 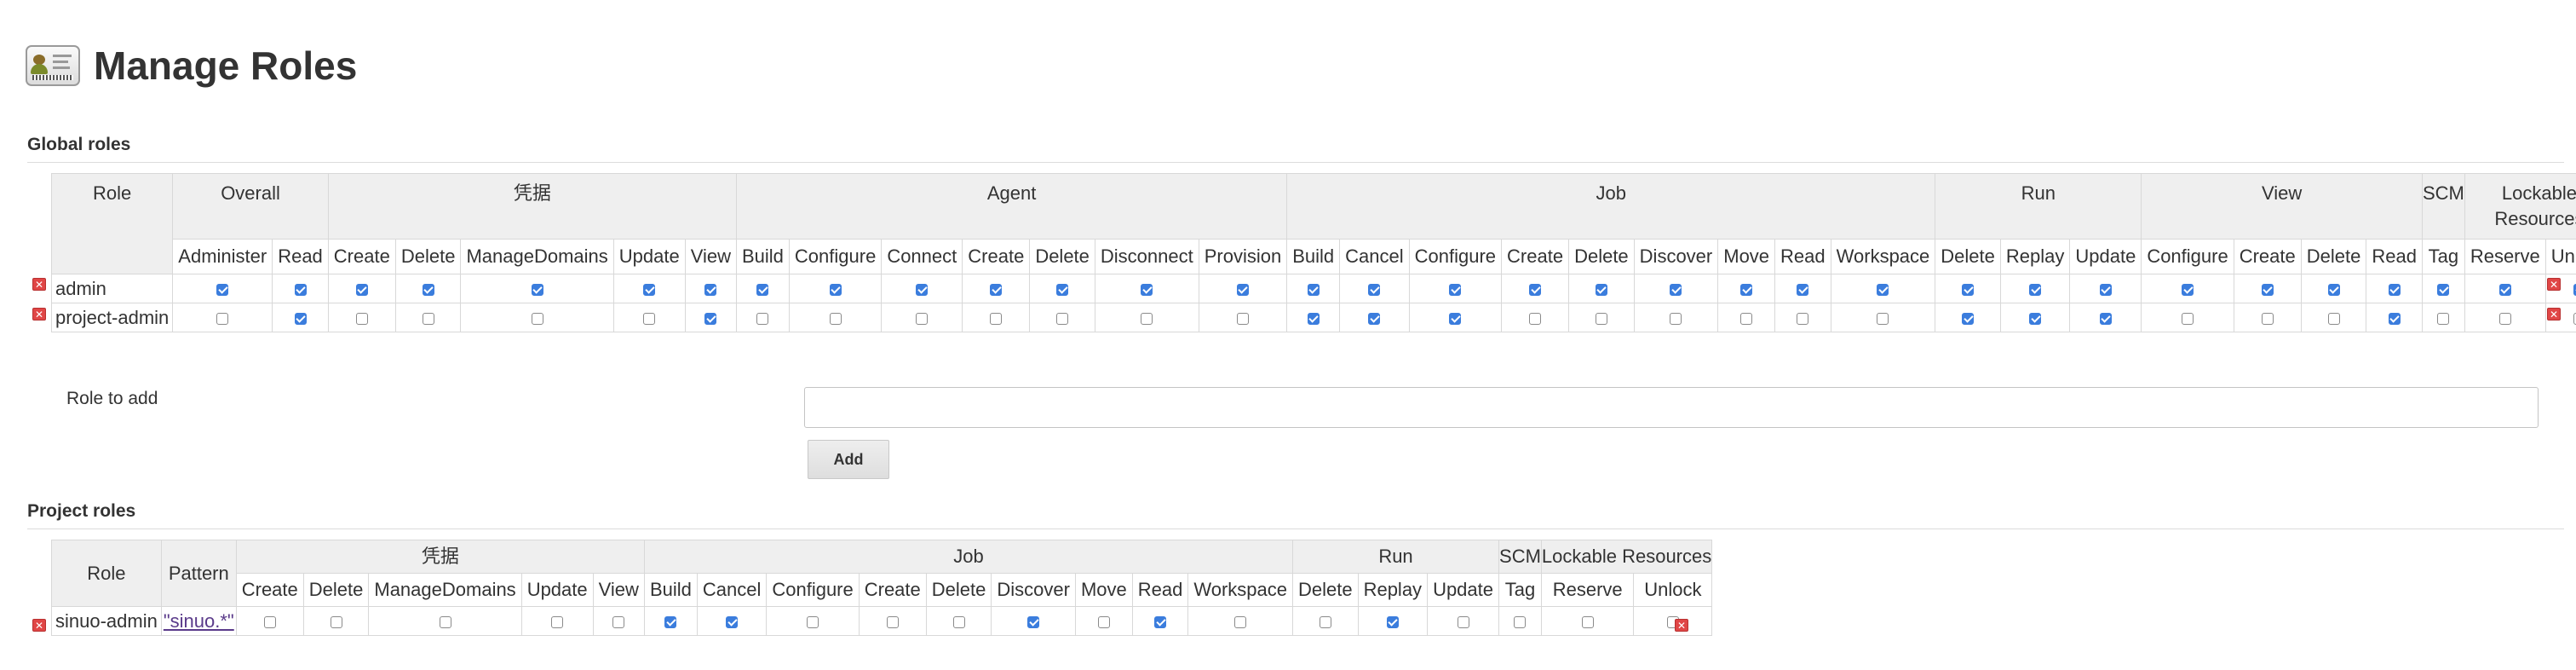 What do you see at coordinates (1968, 256) in the screenshot?
I see `permission-header-run-delete: Delete` at bounding box center [1968, 256].